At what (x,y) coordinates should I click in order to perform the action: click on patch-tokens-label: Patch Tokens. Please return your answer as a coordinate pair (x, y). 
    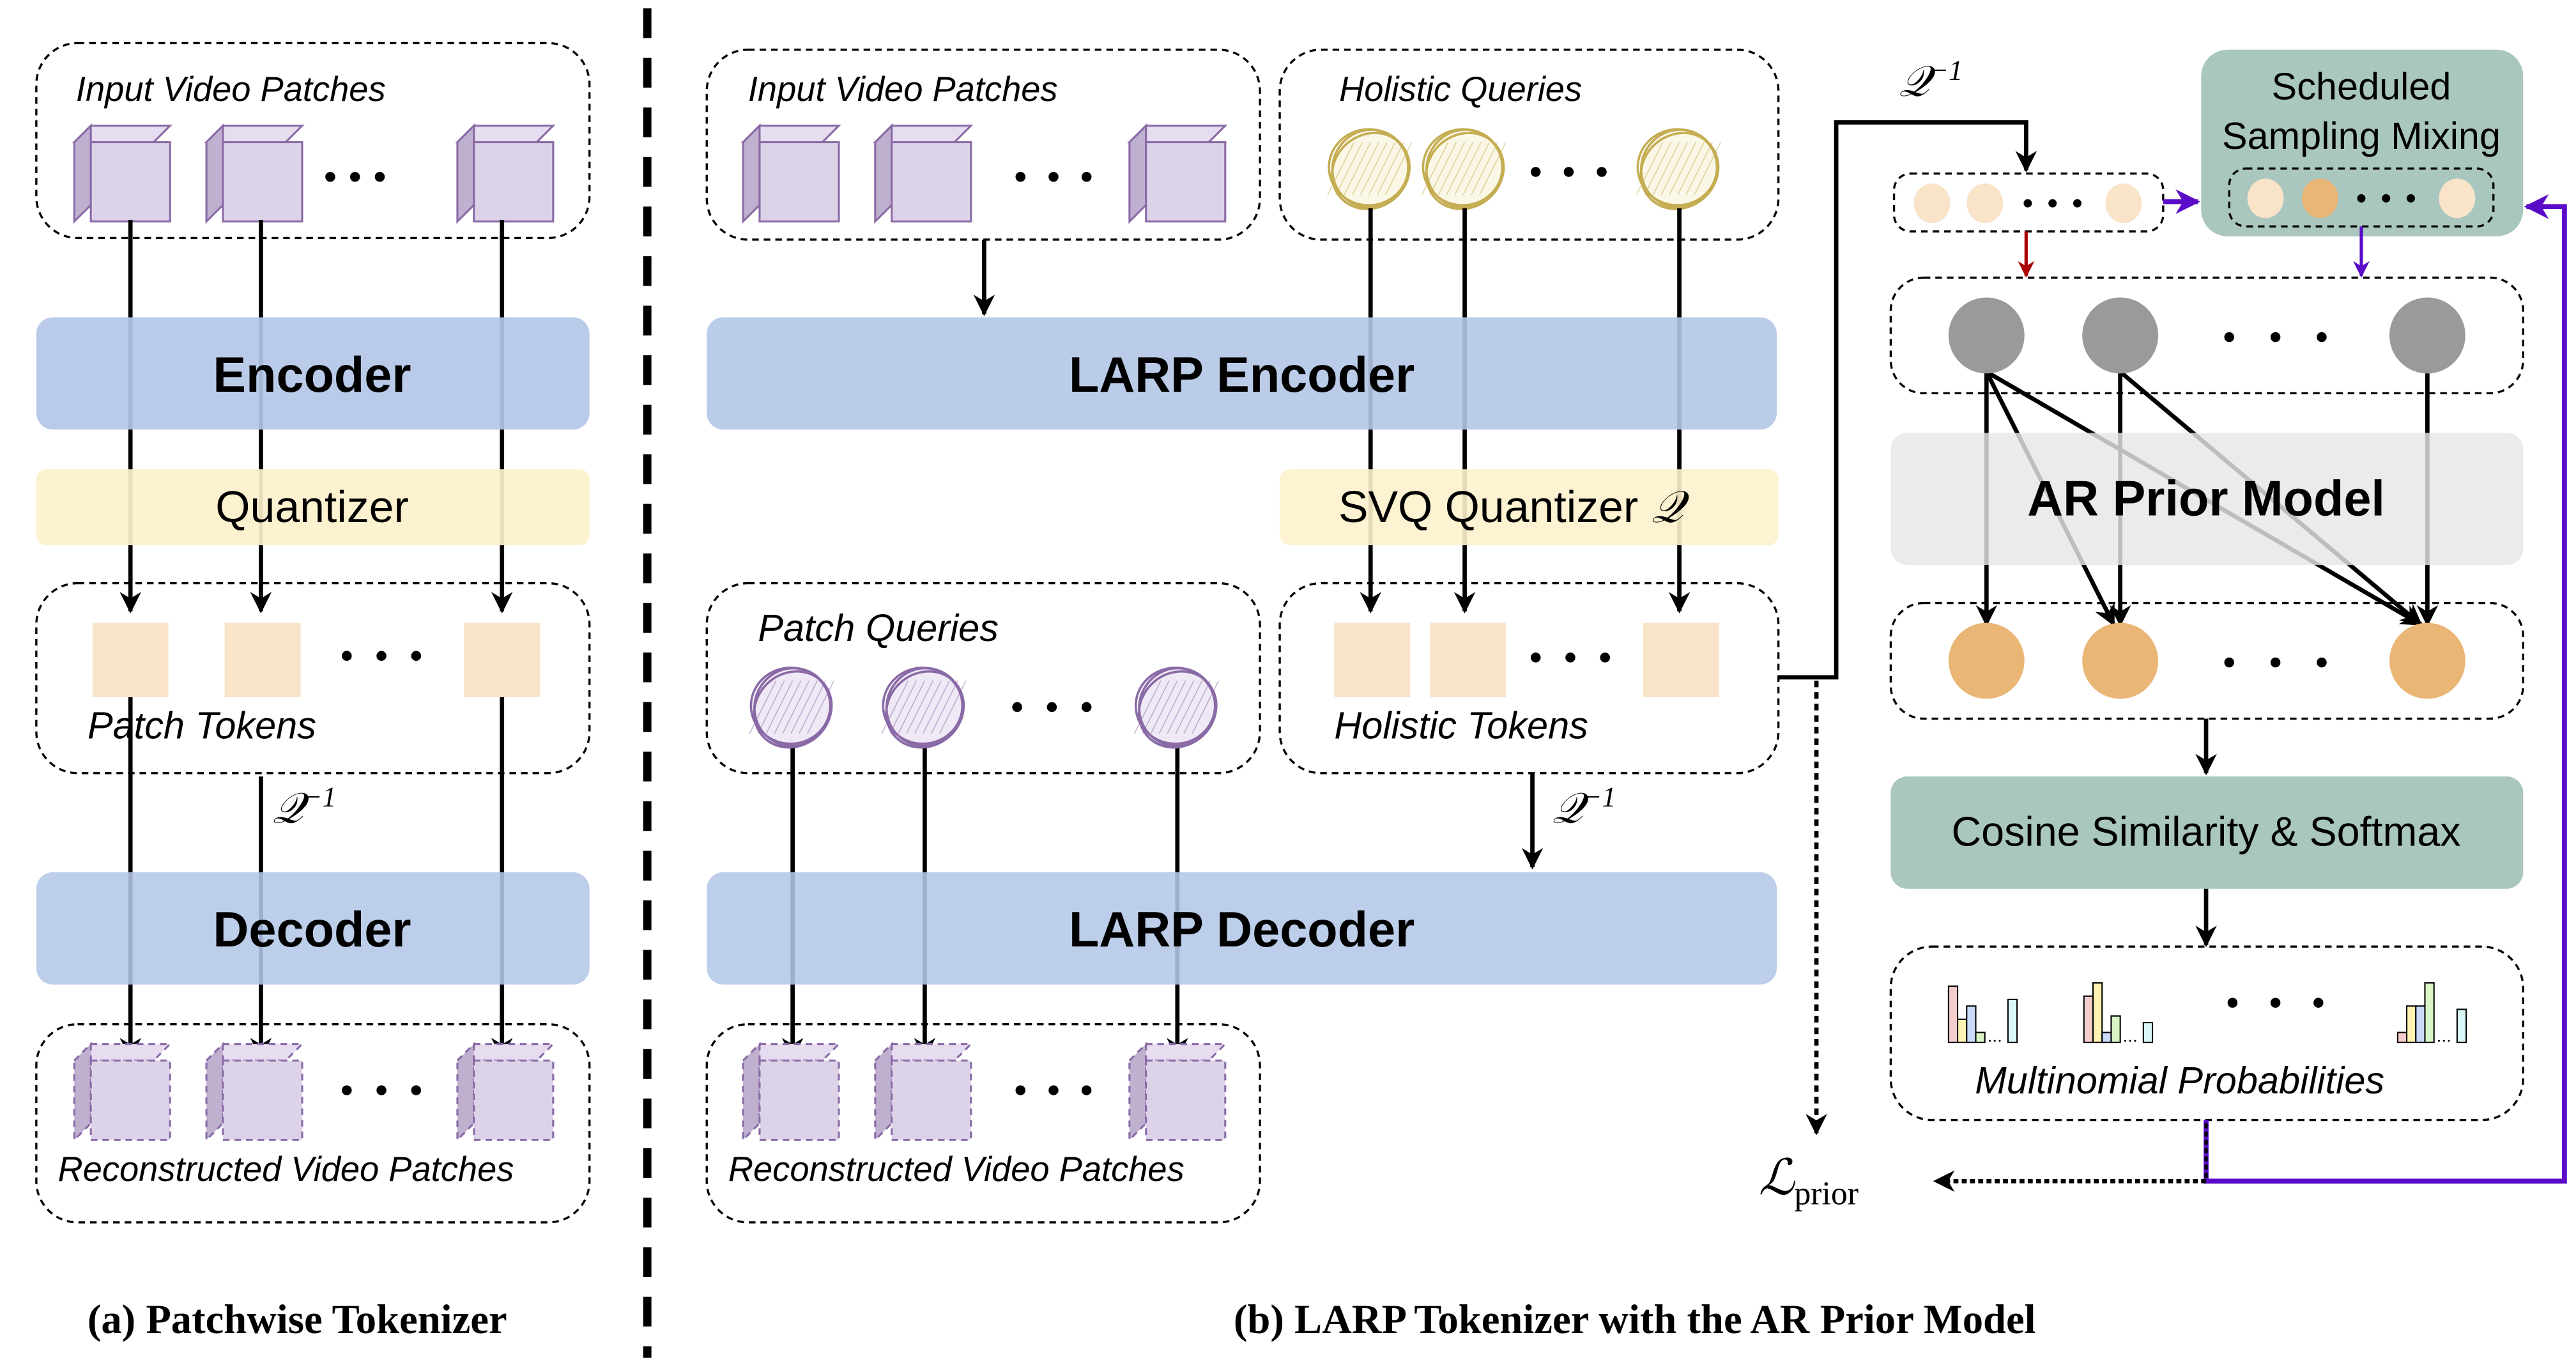
    Looking at the image, I should click on (202, 726).